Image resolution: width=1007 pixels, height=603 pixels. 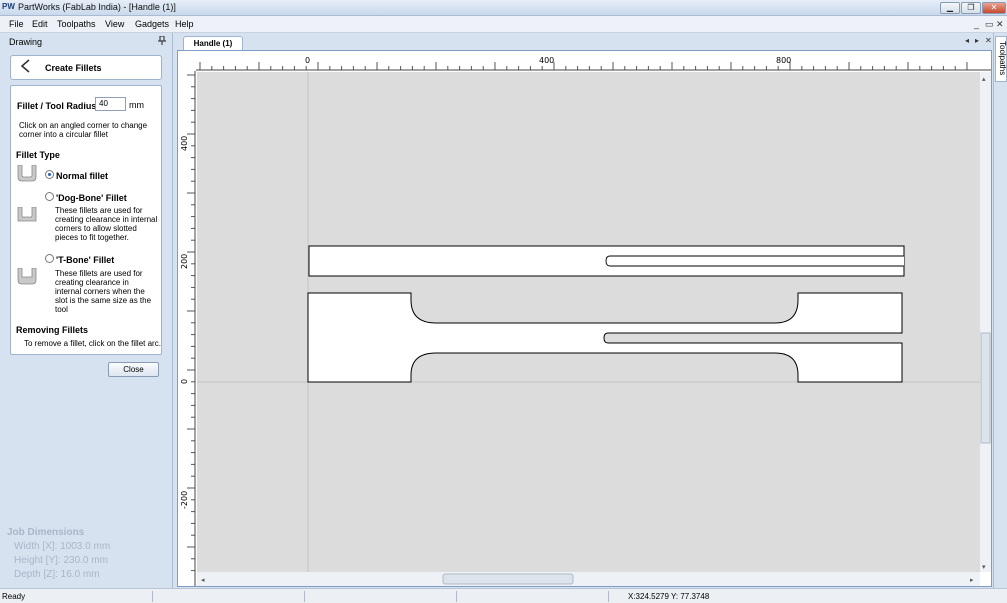 I want to click on pin-icon, so click(x=162, y=41).